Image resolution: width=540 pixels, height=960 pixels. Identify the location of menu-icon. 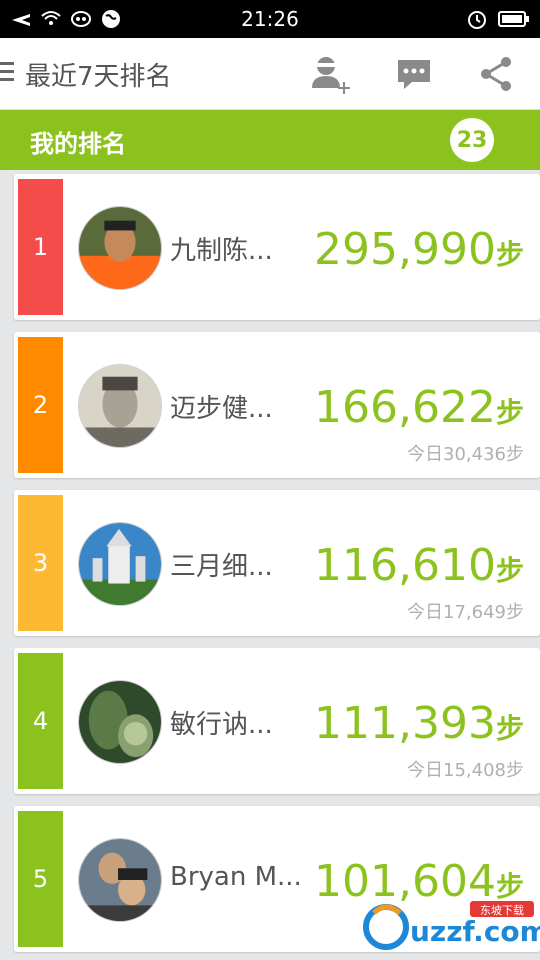
(8, 74).